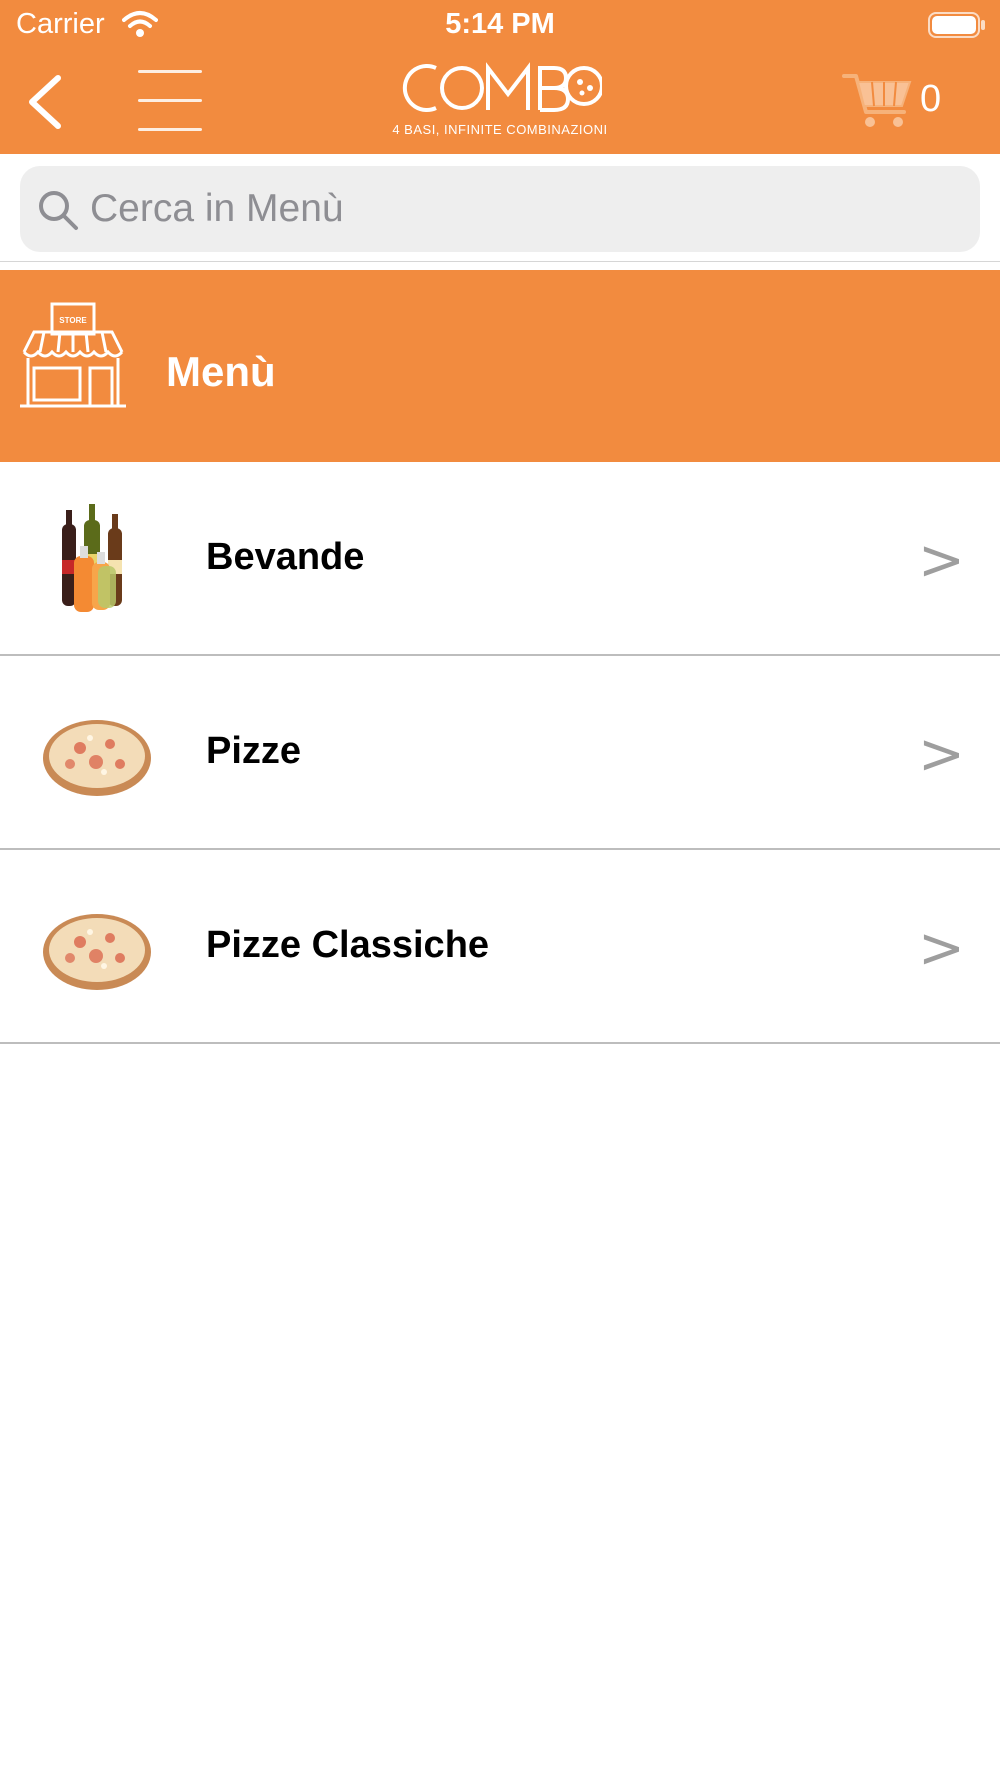  I want to click on list-item-label: Pizze Classiche, so click(348, 945).